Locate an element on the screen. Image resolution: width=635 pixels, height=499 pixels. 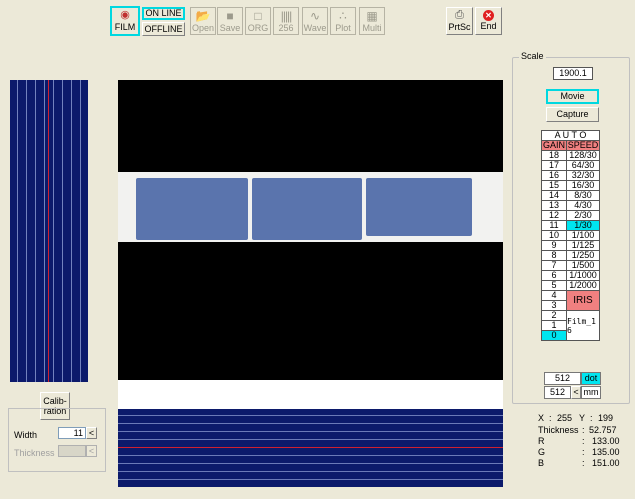
speed-cell: 32/30 is located at coordinates (583, 175).